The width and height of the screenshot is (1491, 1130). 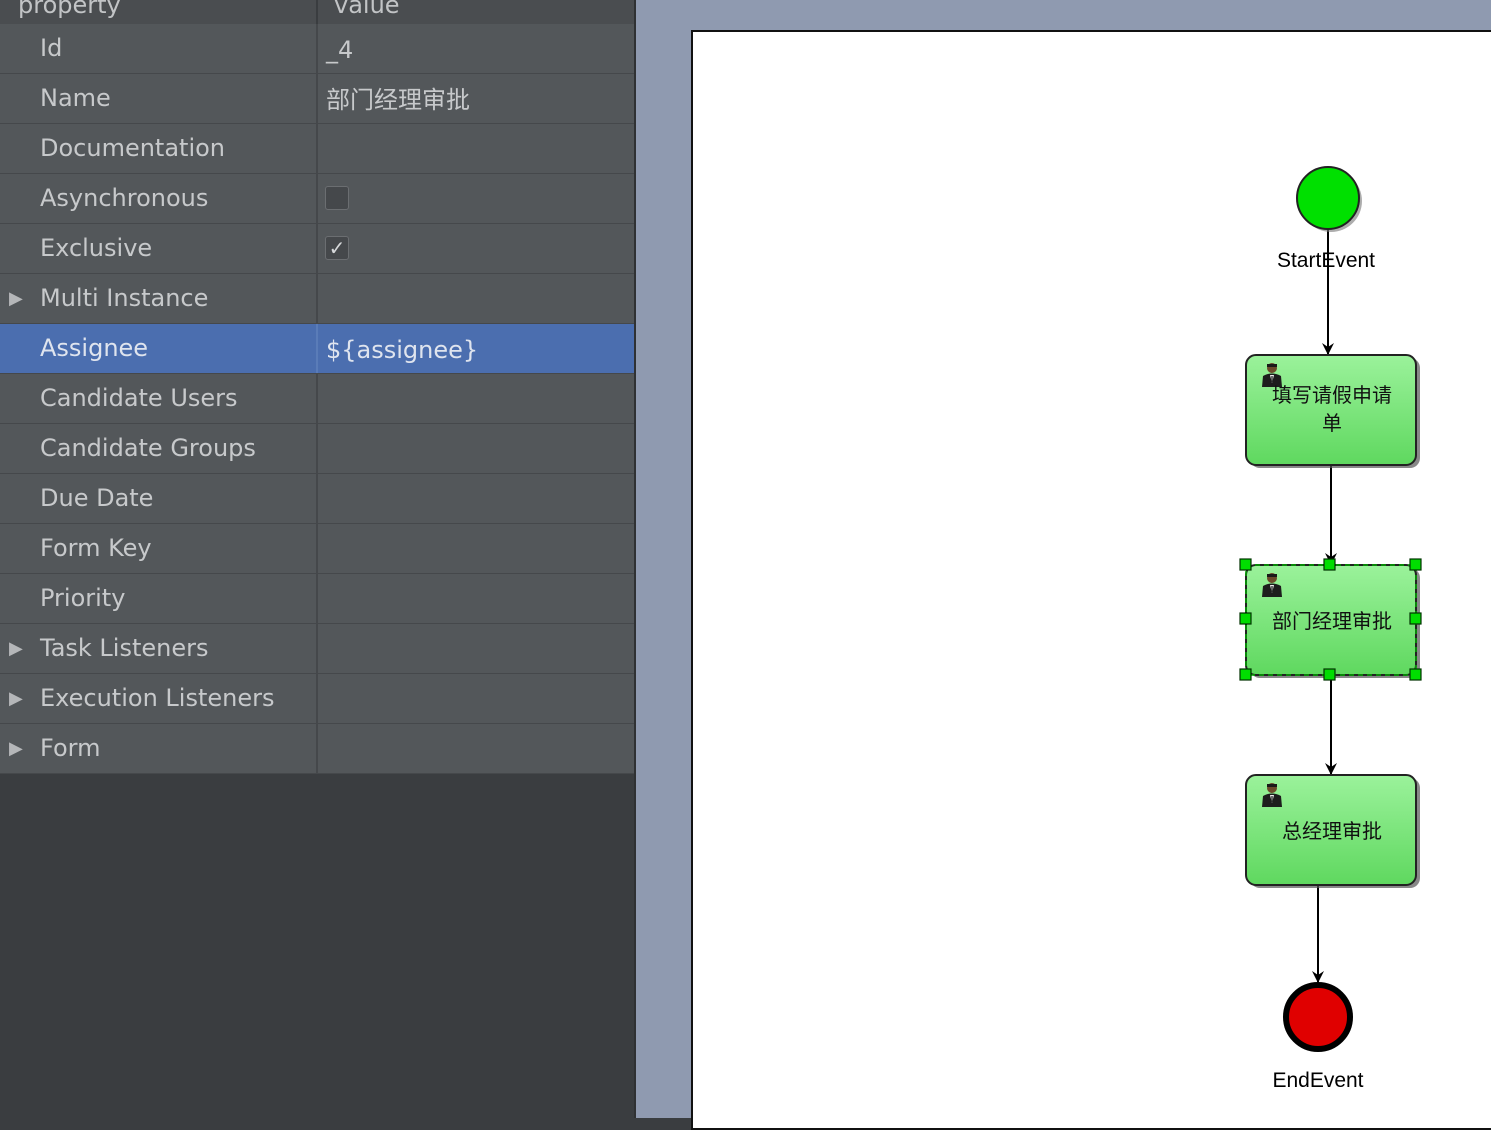 I want to click on property-row-name: Name 部门经理审批, so click(x=317, y=99).